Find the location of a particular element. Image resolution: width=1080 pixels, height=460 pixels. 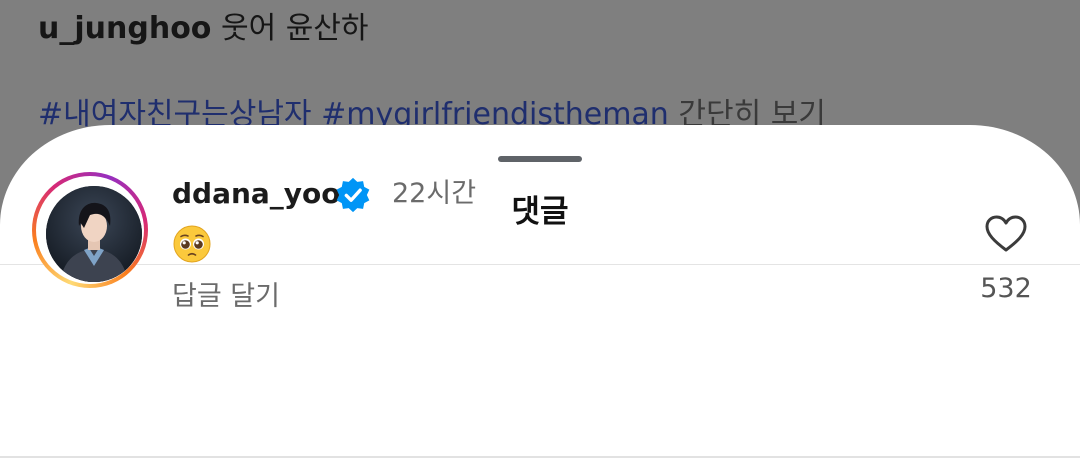

comment-username: ddana_yoon is located at coordinates (266, 194).